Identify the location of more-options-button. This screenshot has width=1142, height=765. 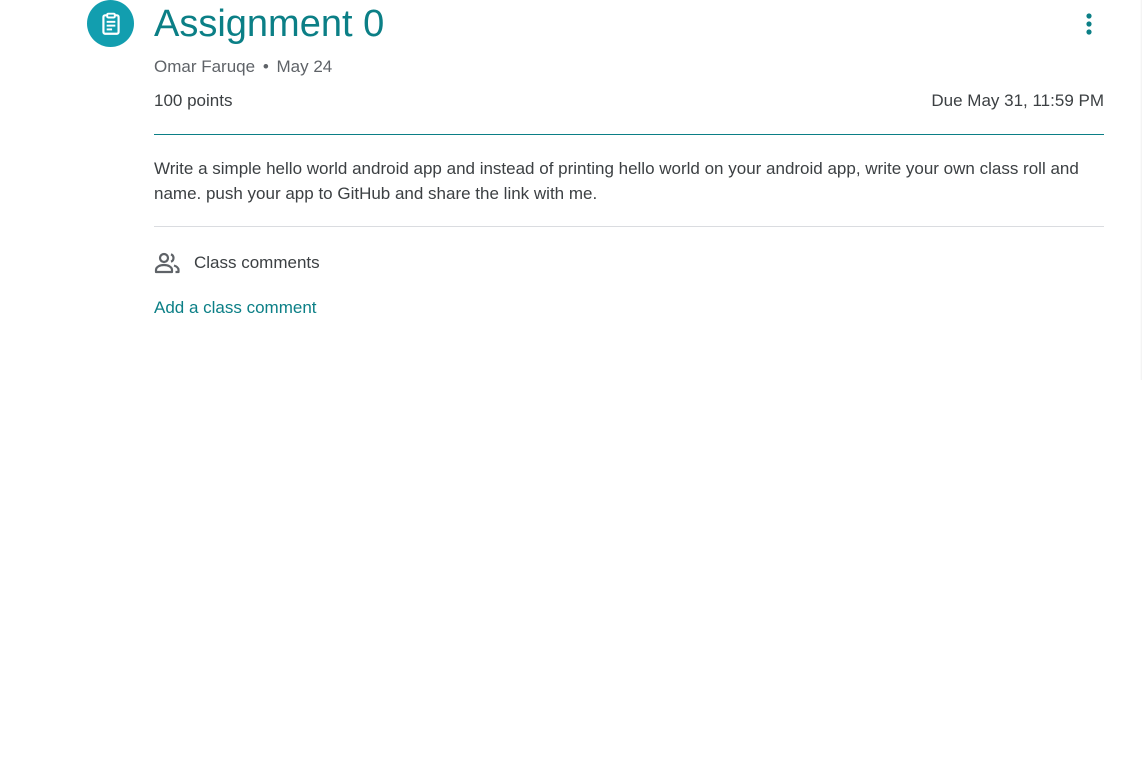
(1089, 24).